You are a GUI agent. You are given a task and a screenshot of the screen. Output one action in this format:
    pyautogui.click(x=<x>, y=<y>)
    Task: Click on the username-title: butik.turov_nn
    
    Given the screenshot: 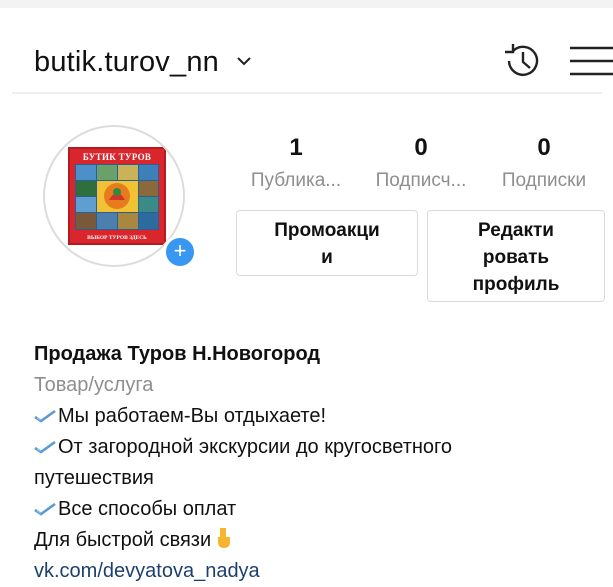 What is the action you would take?
    pyautogui.click(x=126, y=62)
    